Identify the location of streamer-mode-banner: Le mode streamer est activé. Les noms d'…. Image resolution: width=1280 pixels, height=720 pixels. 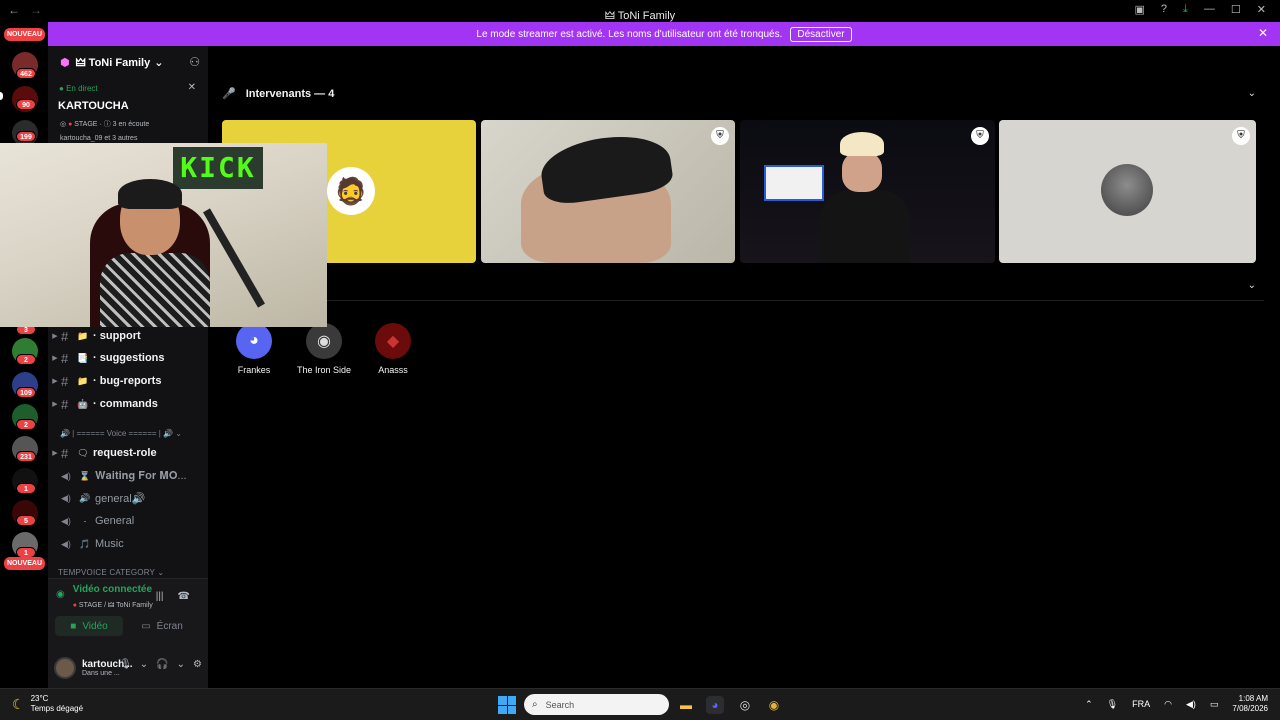
(664, 34).